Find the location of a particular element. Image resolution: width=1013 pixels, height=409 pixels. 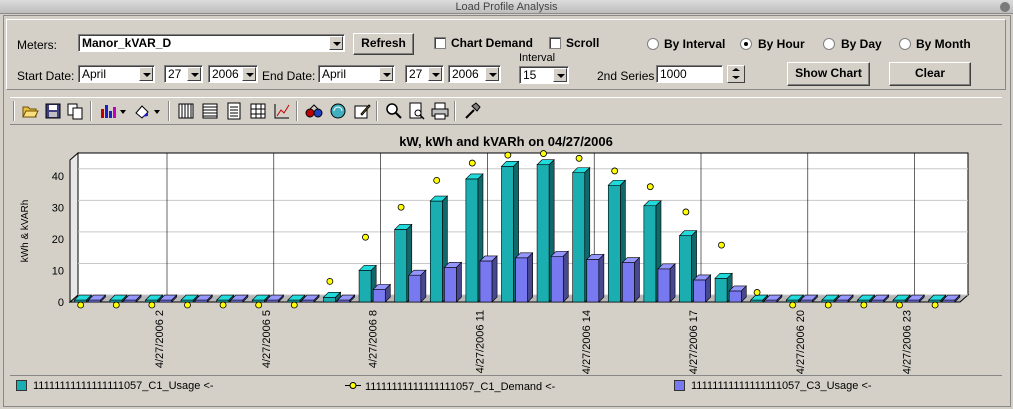

interval-dropdown: 15 is located at coordinates (544, 75).